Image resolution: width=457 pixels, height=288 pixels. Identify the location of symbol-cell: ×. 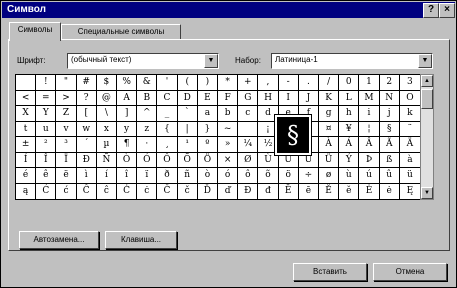
(228, 160).